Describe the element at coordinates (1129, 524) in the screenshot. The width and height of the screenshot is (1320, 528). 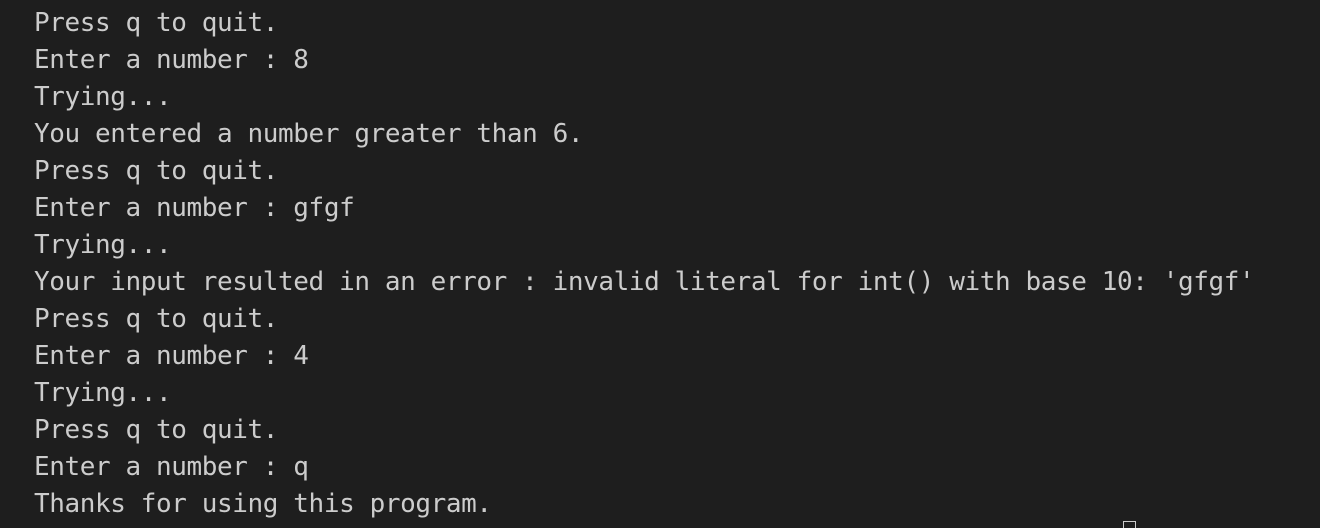
I see `terminal-cursor` at that location.